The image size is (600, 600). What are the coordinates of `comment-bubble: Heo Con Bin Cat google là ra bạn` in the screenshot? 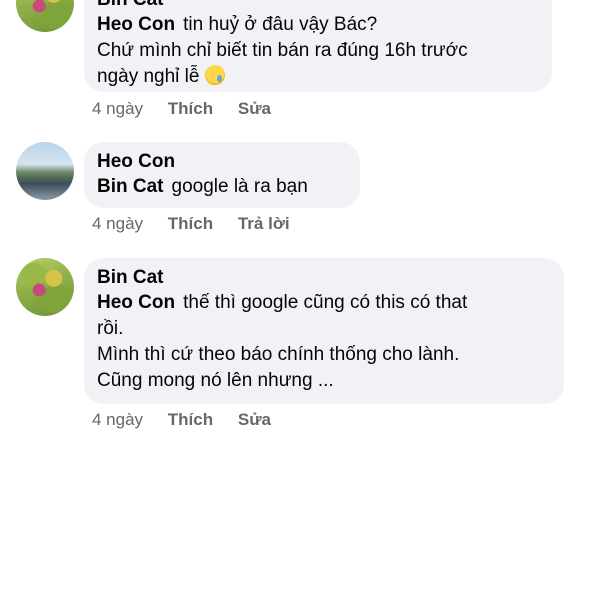 It's located at (222, 175).